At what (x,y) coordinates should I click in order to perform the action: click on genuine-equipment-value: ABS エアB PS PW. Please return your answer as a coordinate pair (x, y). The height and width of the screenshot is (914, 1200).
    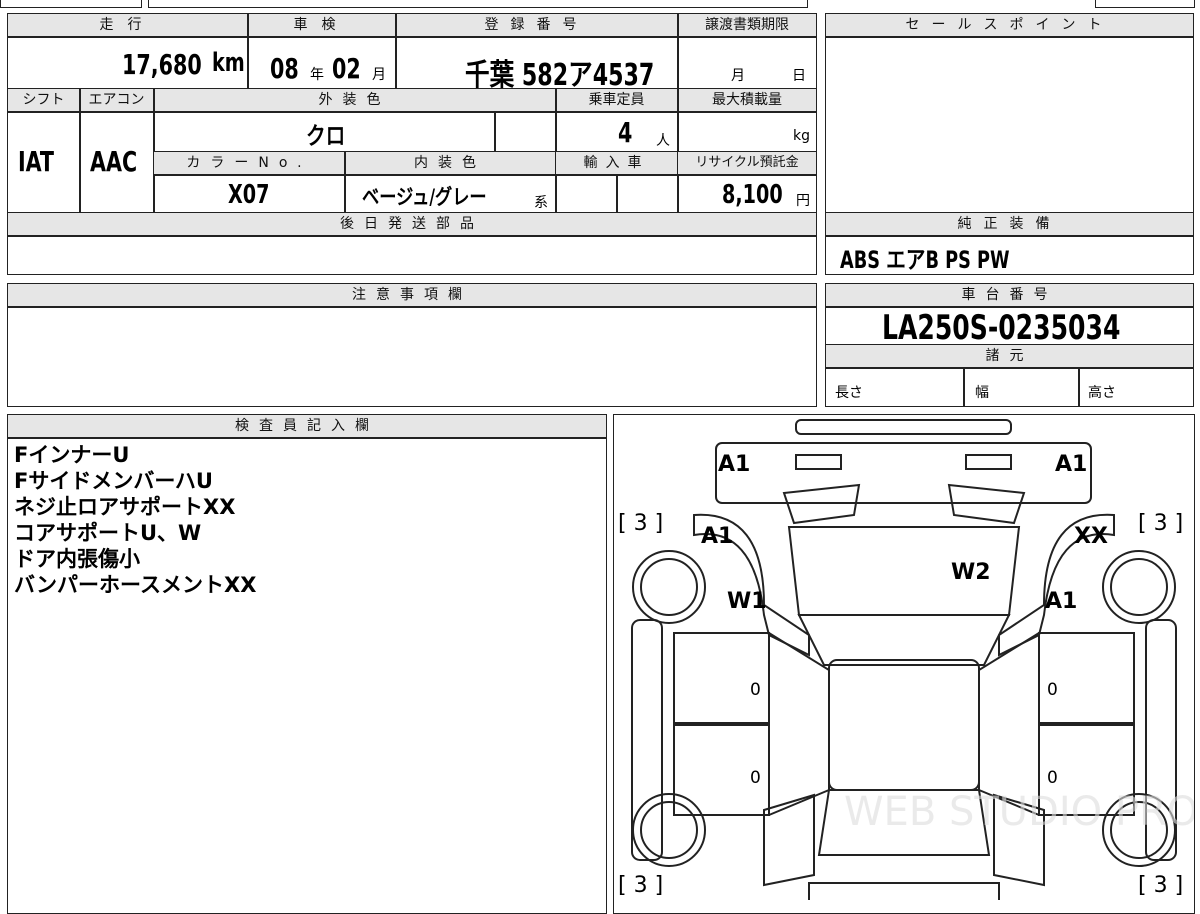
    Looking at the image, I should click on (925, 260).